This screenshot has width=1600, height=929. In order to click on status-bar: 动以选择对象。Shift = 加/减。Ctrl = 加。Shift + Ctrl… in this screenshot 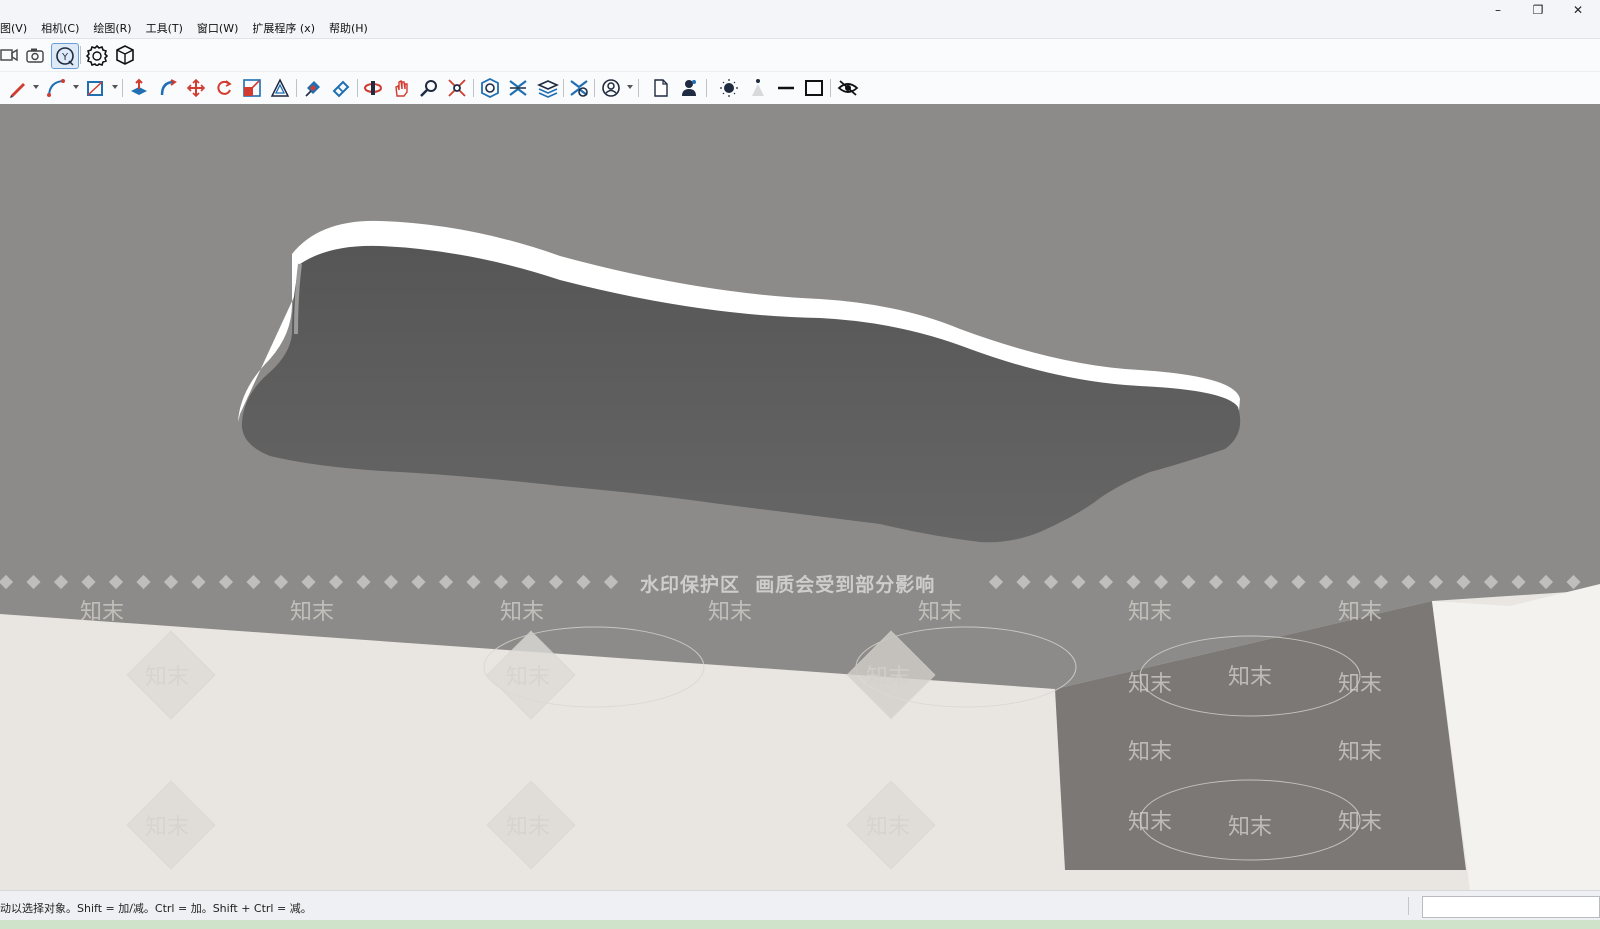, I will do `click(800, 905)`.